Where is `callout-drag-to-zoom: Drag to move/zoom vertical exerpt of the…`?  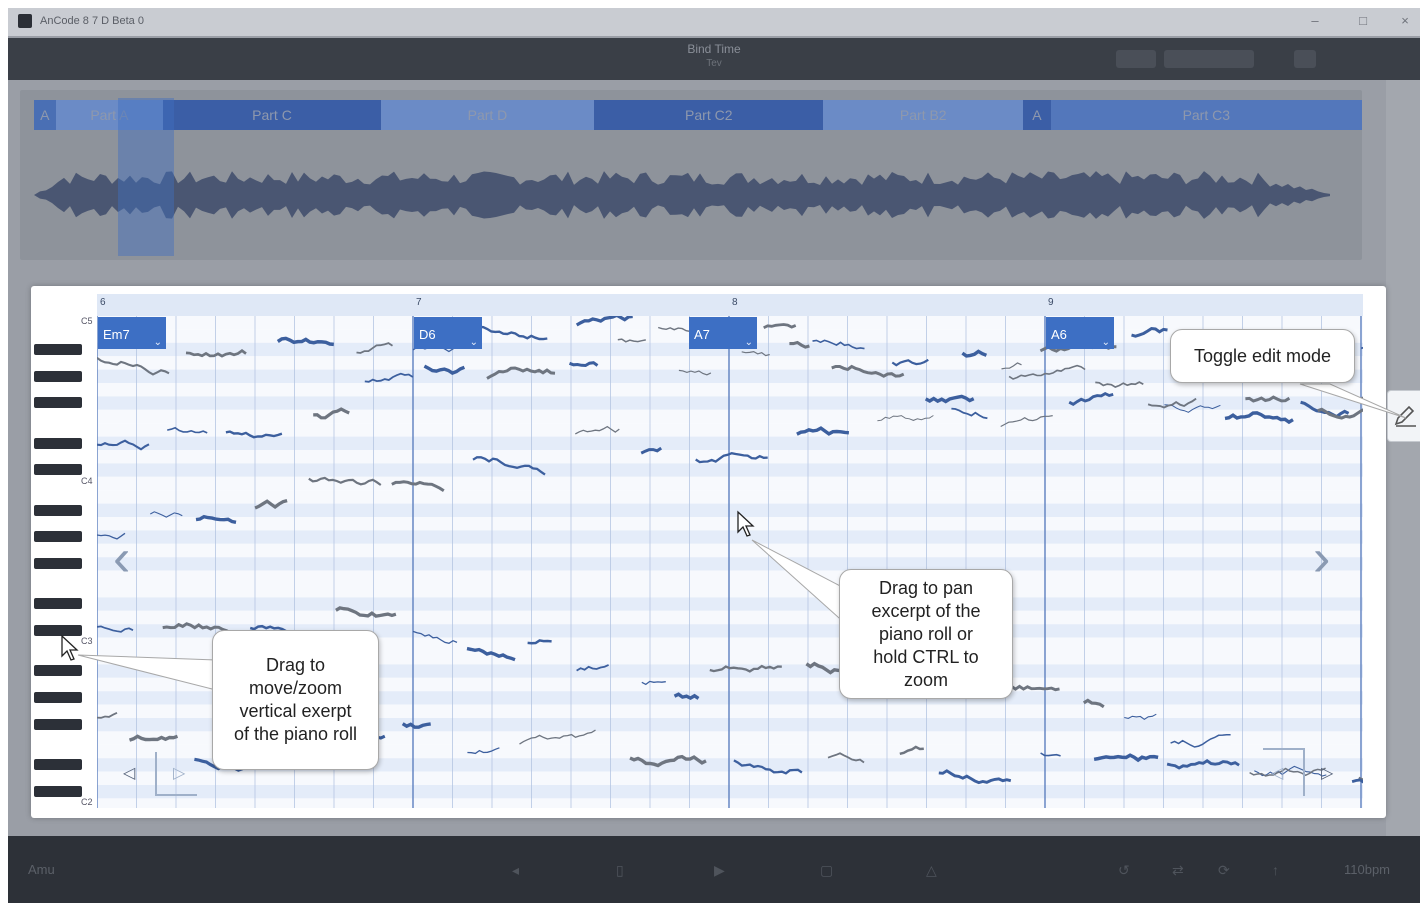
callout-drag-to-zoom: Drag to move/zoom vertical exerpt of the… is located at coordinates (295, 700).